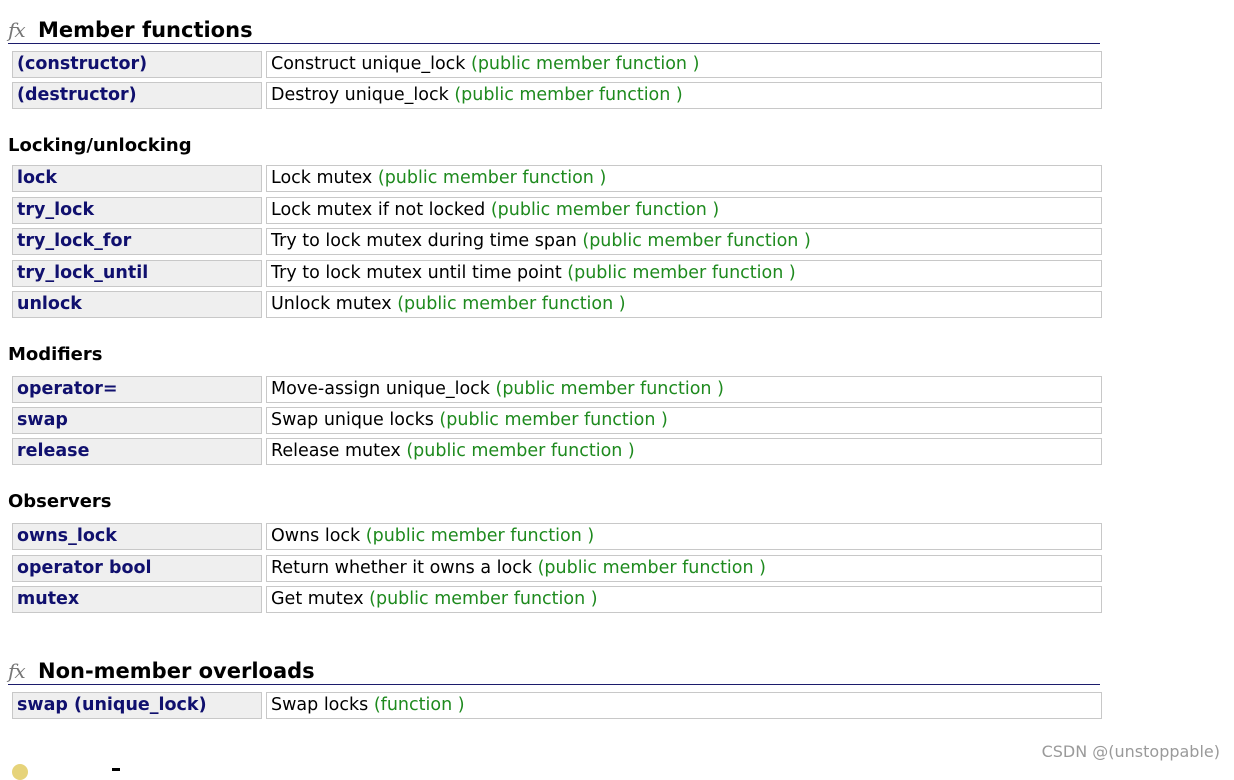 The width and height of the screenshot is (1234, 780). I want to click on function-description: Swap locks (function ), so click(684, 705).